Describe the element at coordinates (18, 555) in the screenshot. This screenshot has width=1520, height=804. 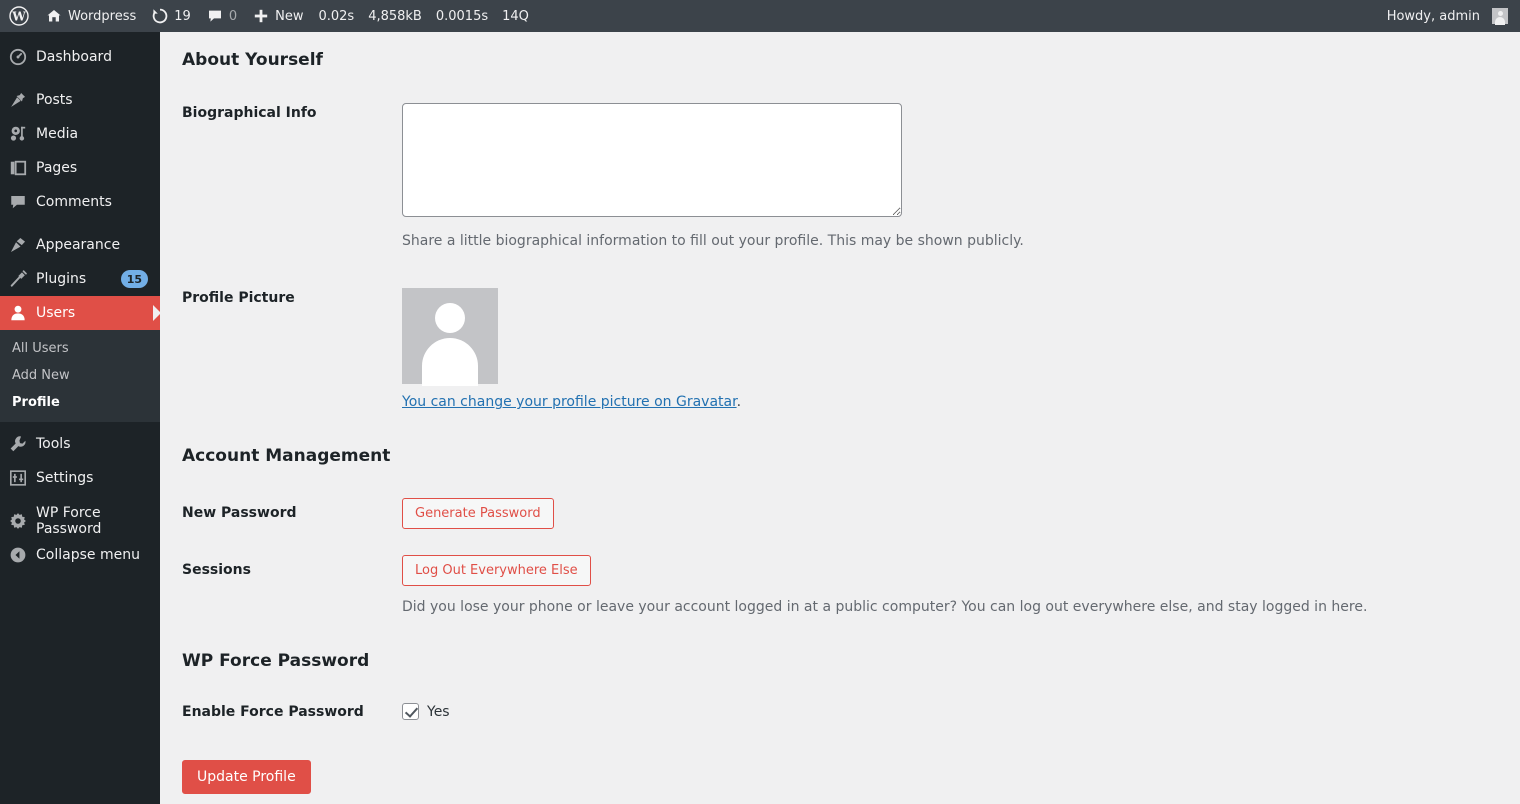
I see `collapse-arrow-icon` at that location.